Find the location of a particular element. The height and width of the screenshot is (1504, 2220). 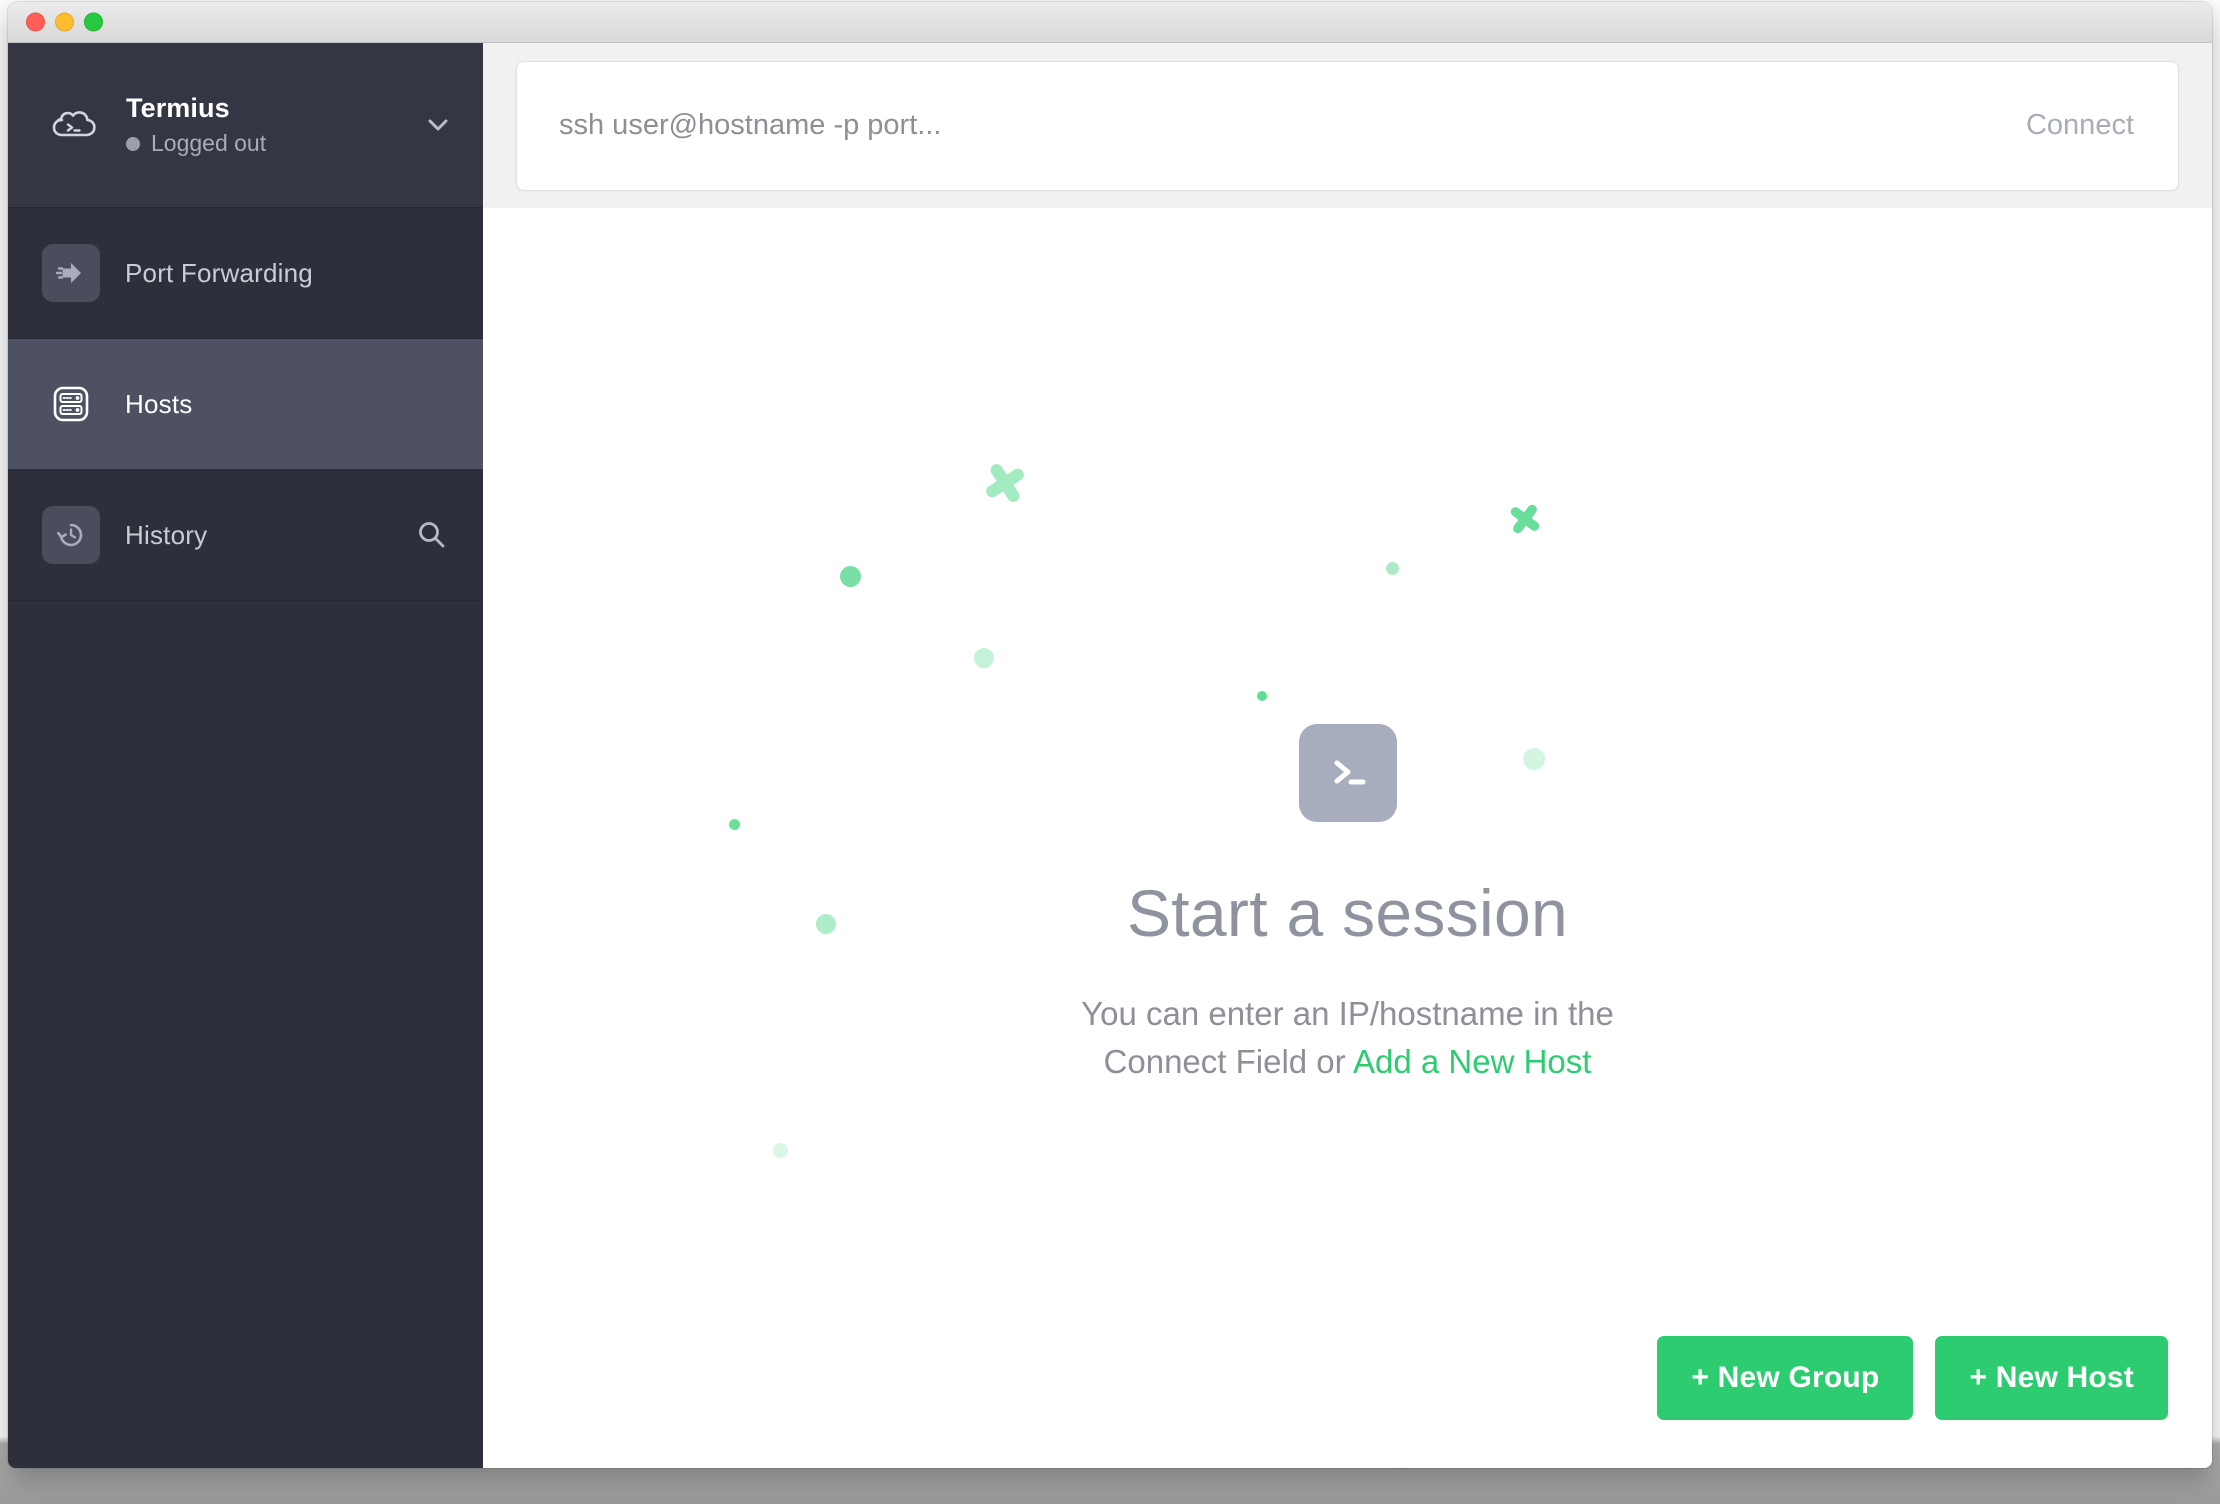

empty-state-line1: You can enter an IP/hostname in the is located at coordinates (1347, 1013).